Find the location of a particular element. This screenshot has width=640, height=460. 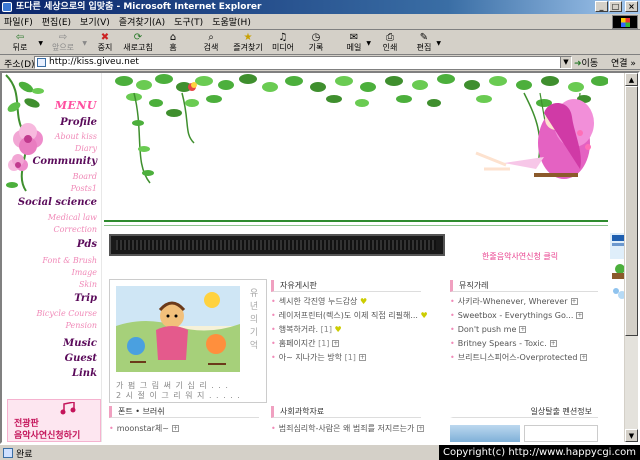

links-button: 연결 » is located at coordinates (623, 62).